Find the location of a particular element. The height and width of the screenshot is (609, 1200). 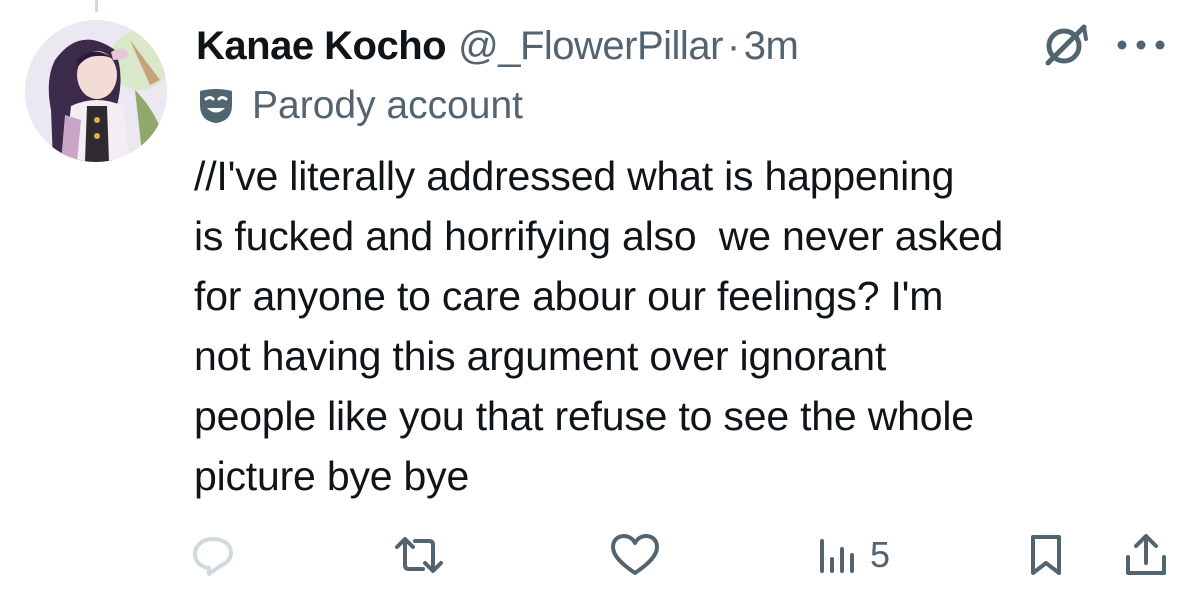

grok-icon is located at coordinates (1066, 45).